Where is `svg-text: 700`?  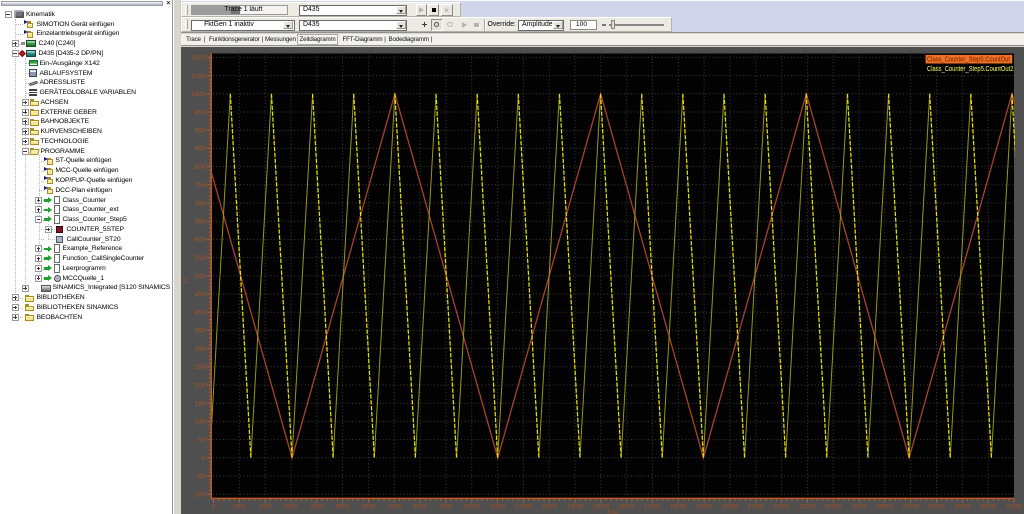
svg-text: 700 is located at coordinates (200, 203).